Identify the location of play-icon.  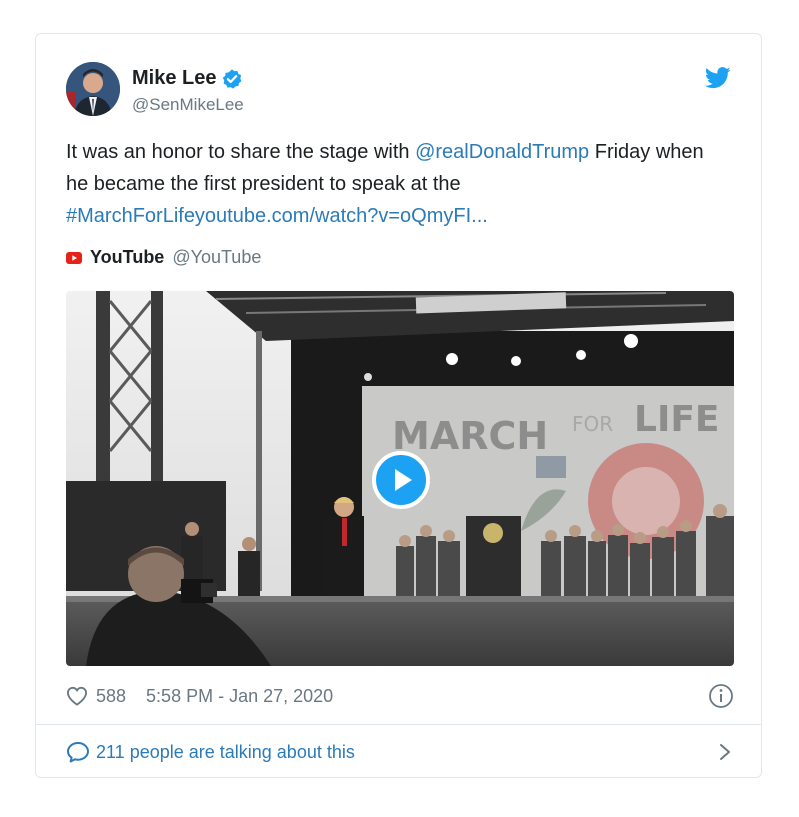
(401, 480).